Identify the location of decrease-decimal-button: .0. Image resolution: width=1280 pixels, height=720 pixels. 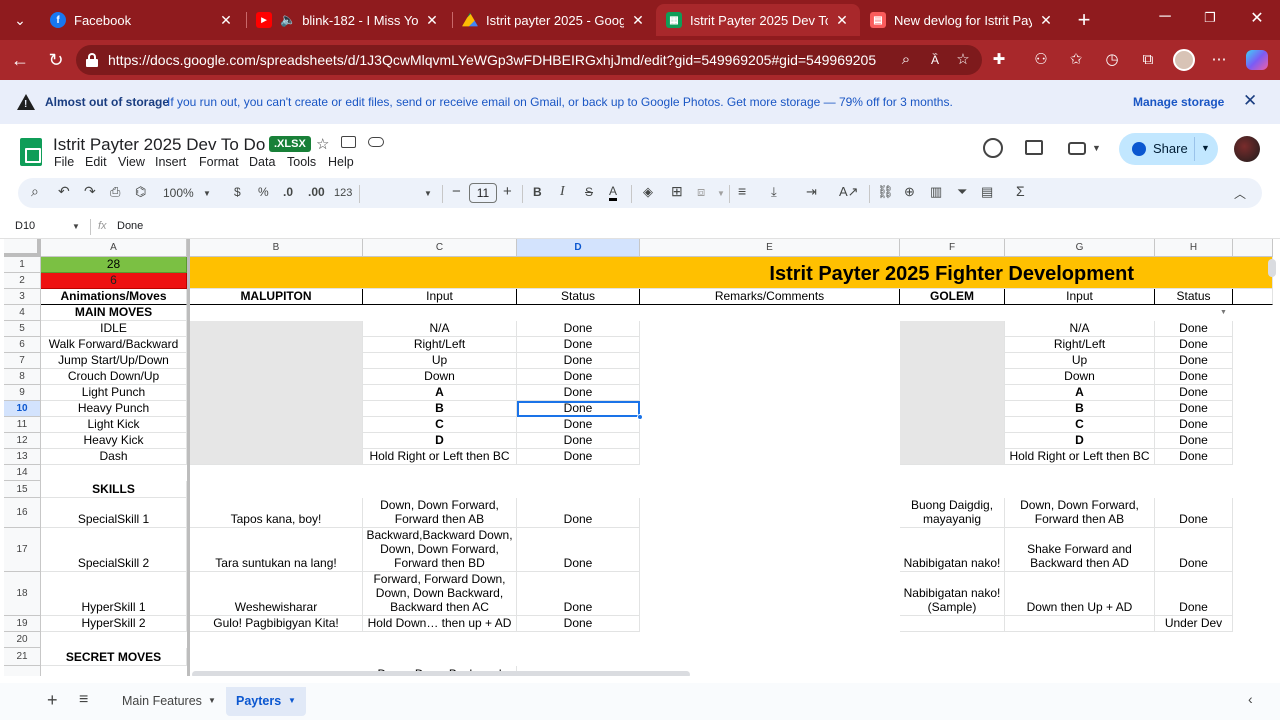
(288, 192).